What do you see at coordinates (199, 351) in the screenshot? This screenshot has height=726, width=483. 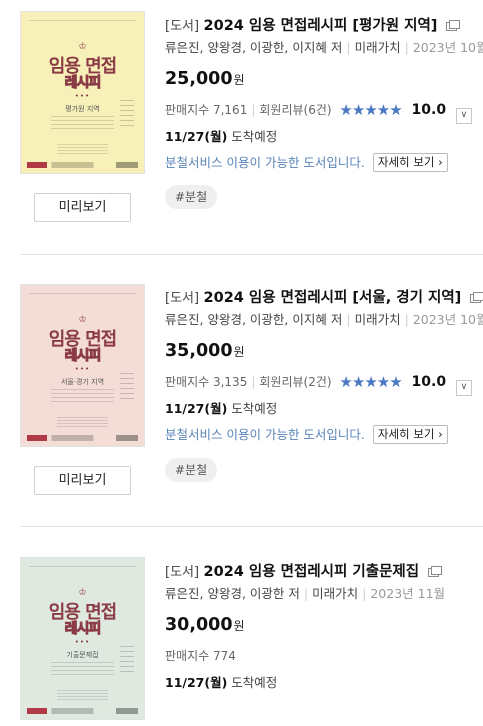 I see `price-value: 35,000` at bounding box center [199, 351].